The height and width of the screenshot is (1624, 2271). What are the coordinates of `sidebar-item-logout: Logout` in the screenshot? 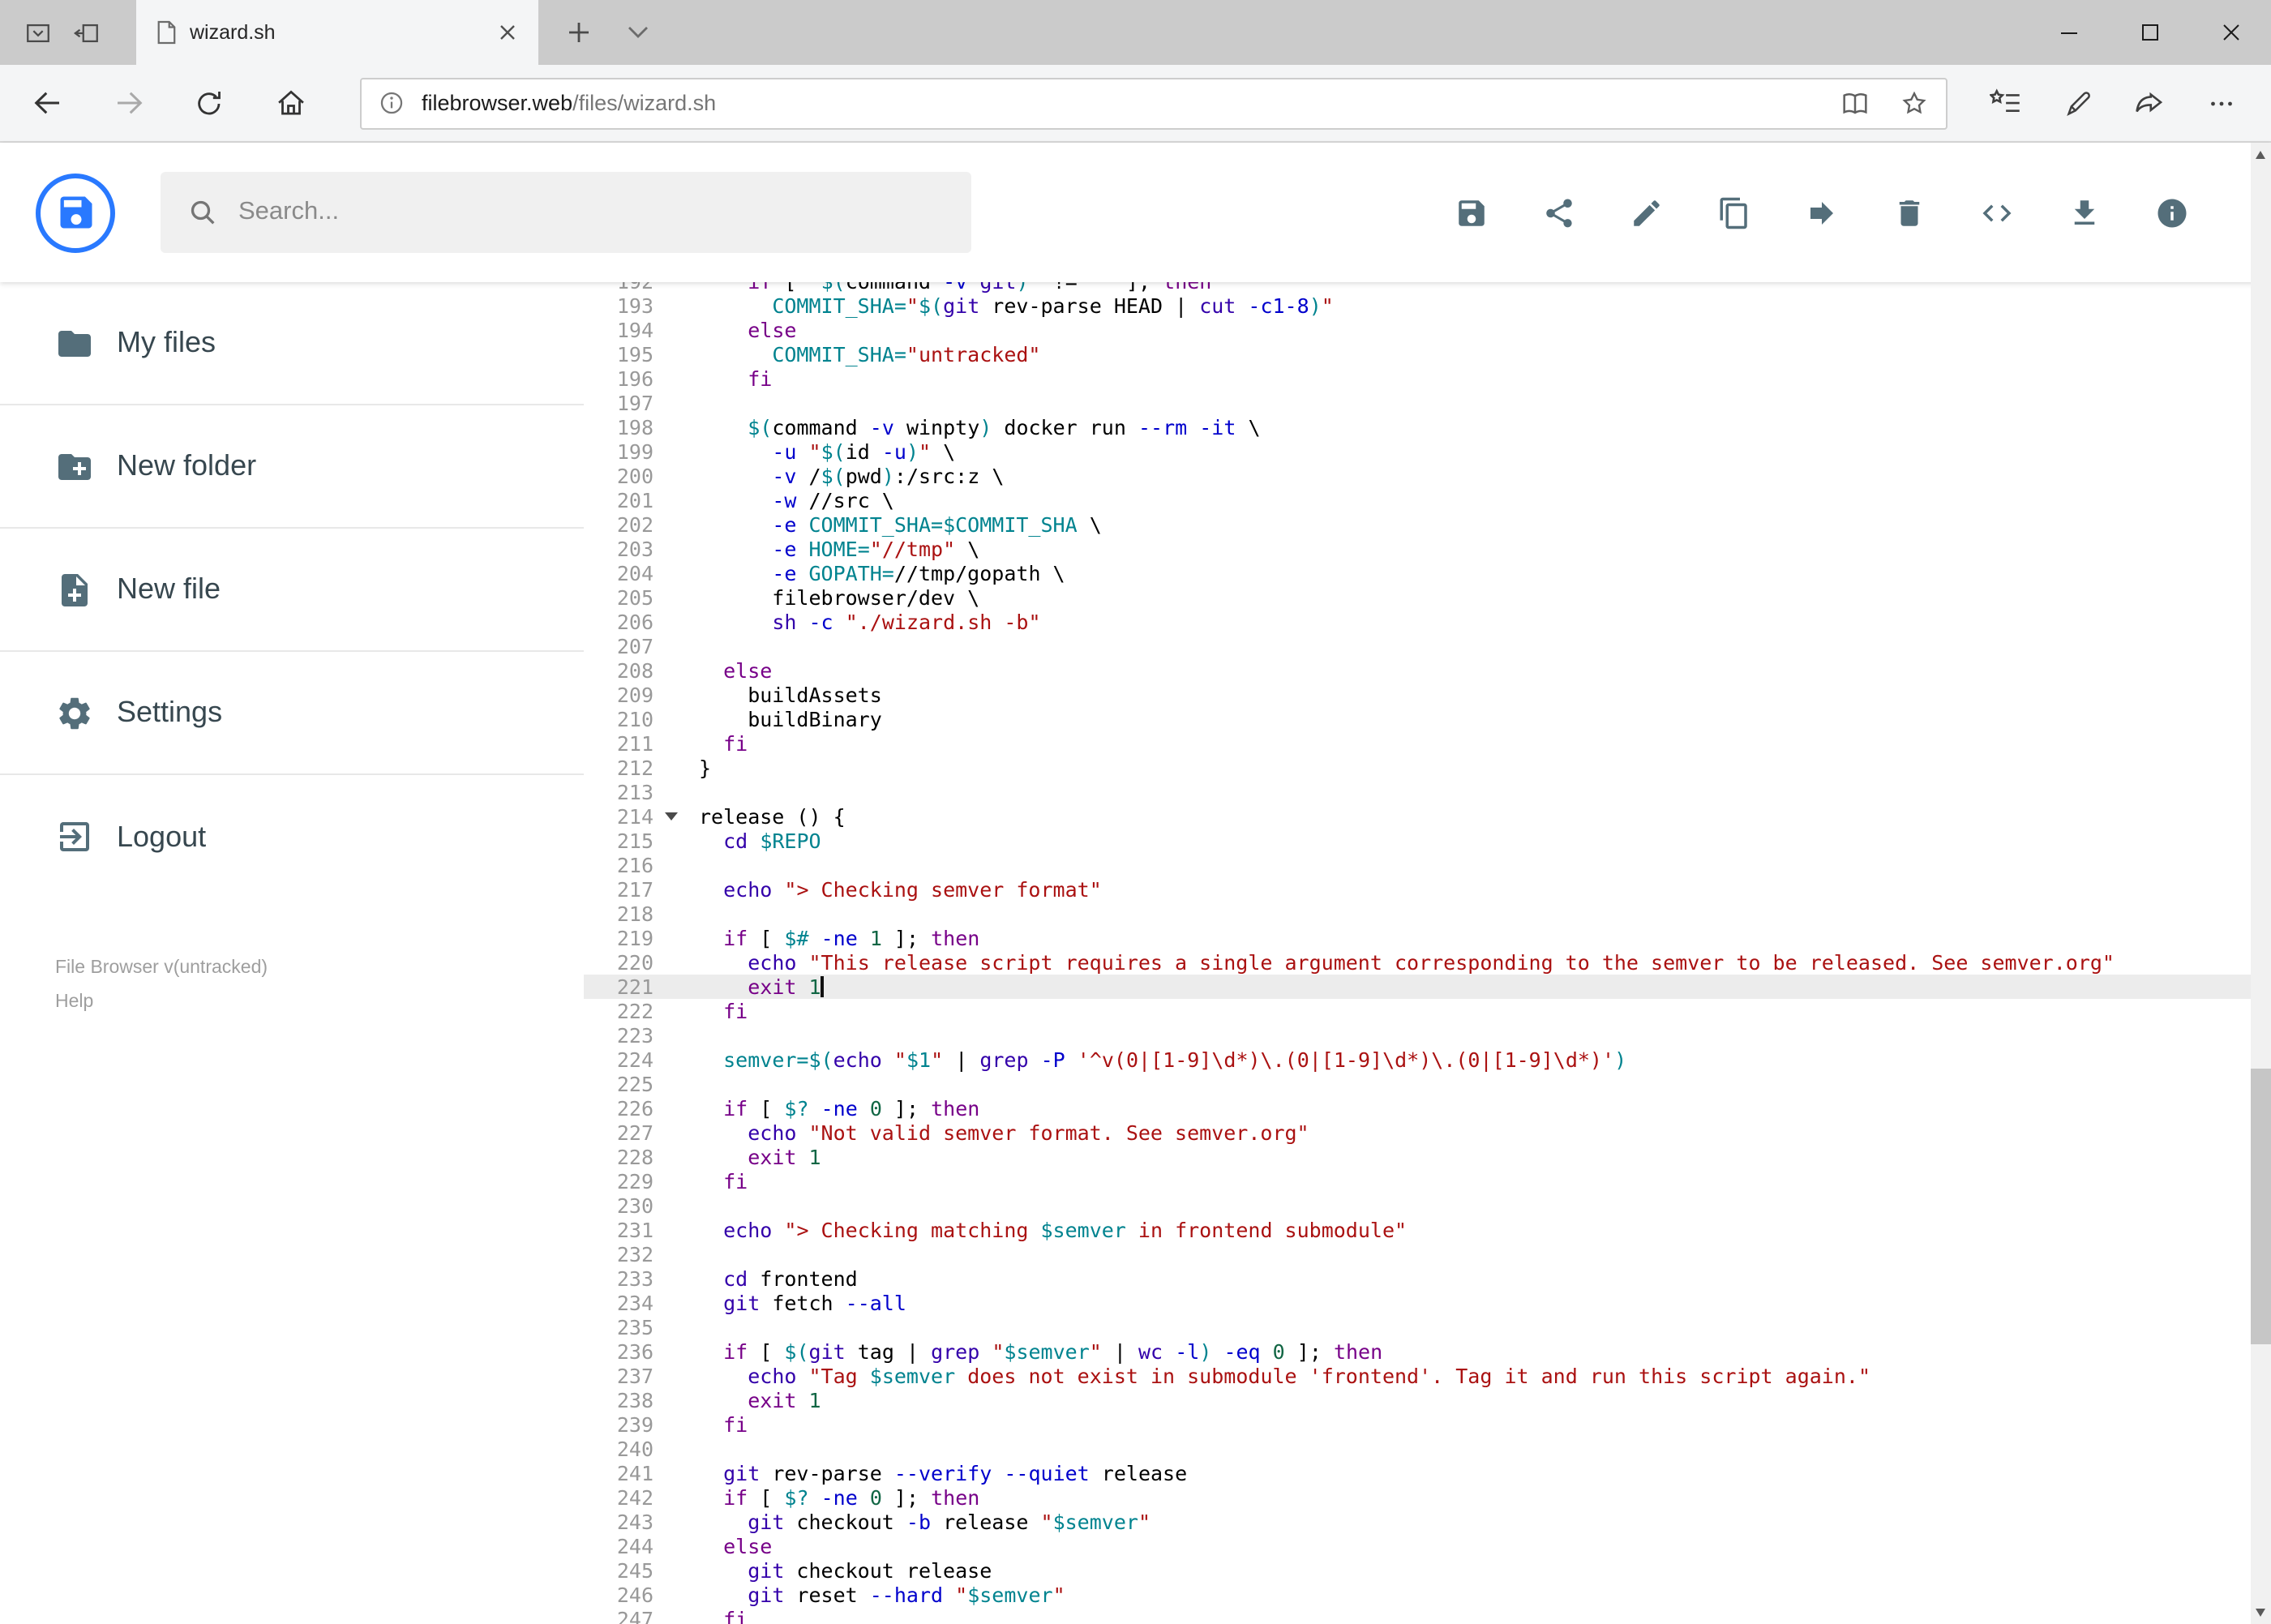 It's located at (292, 837).